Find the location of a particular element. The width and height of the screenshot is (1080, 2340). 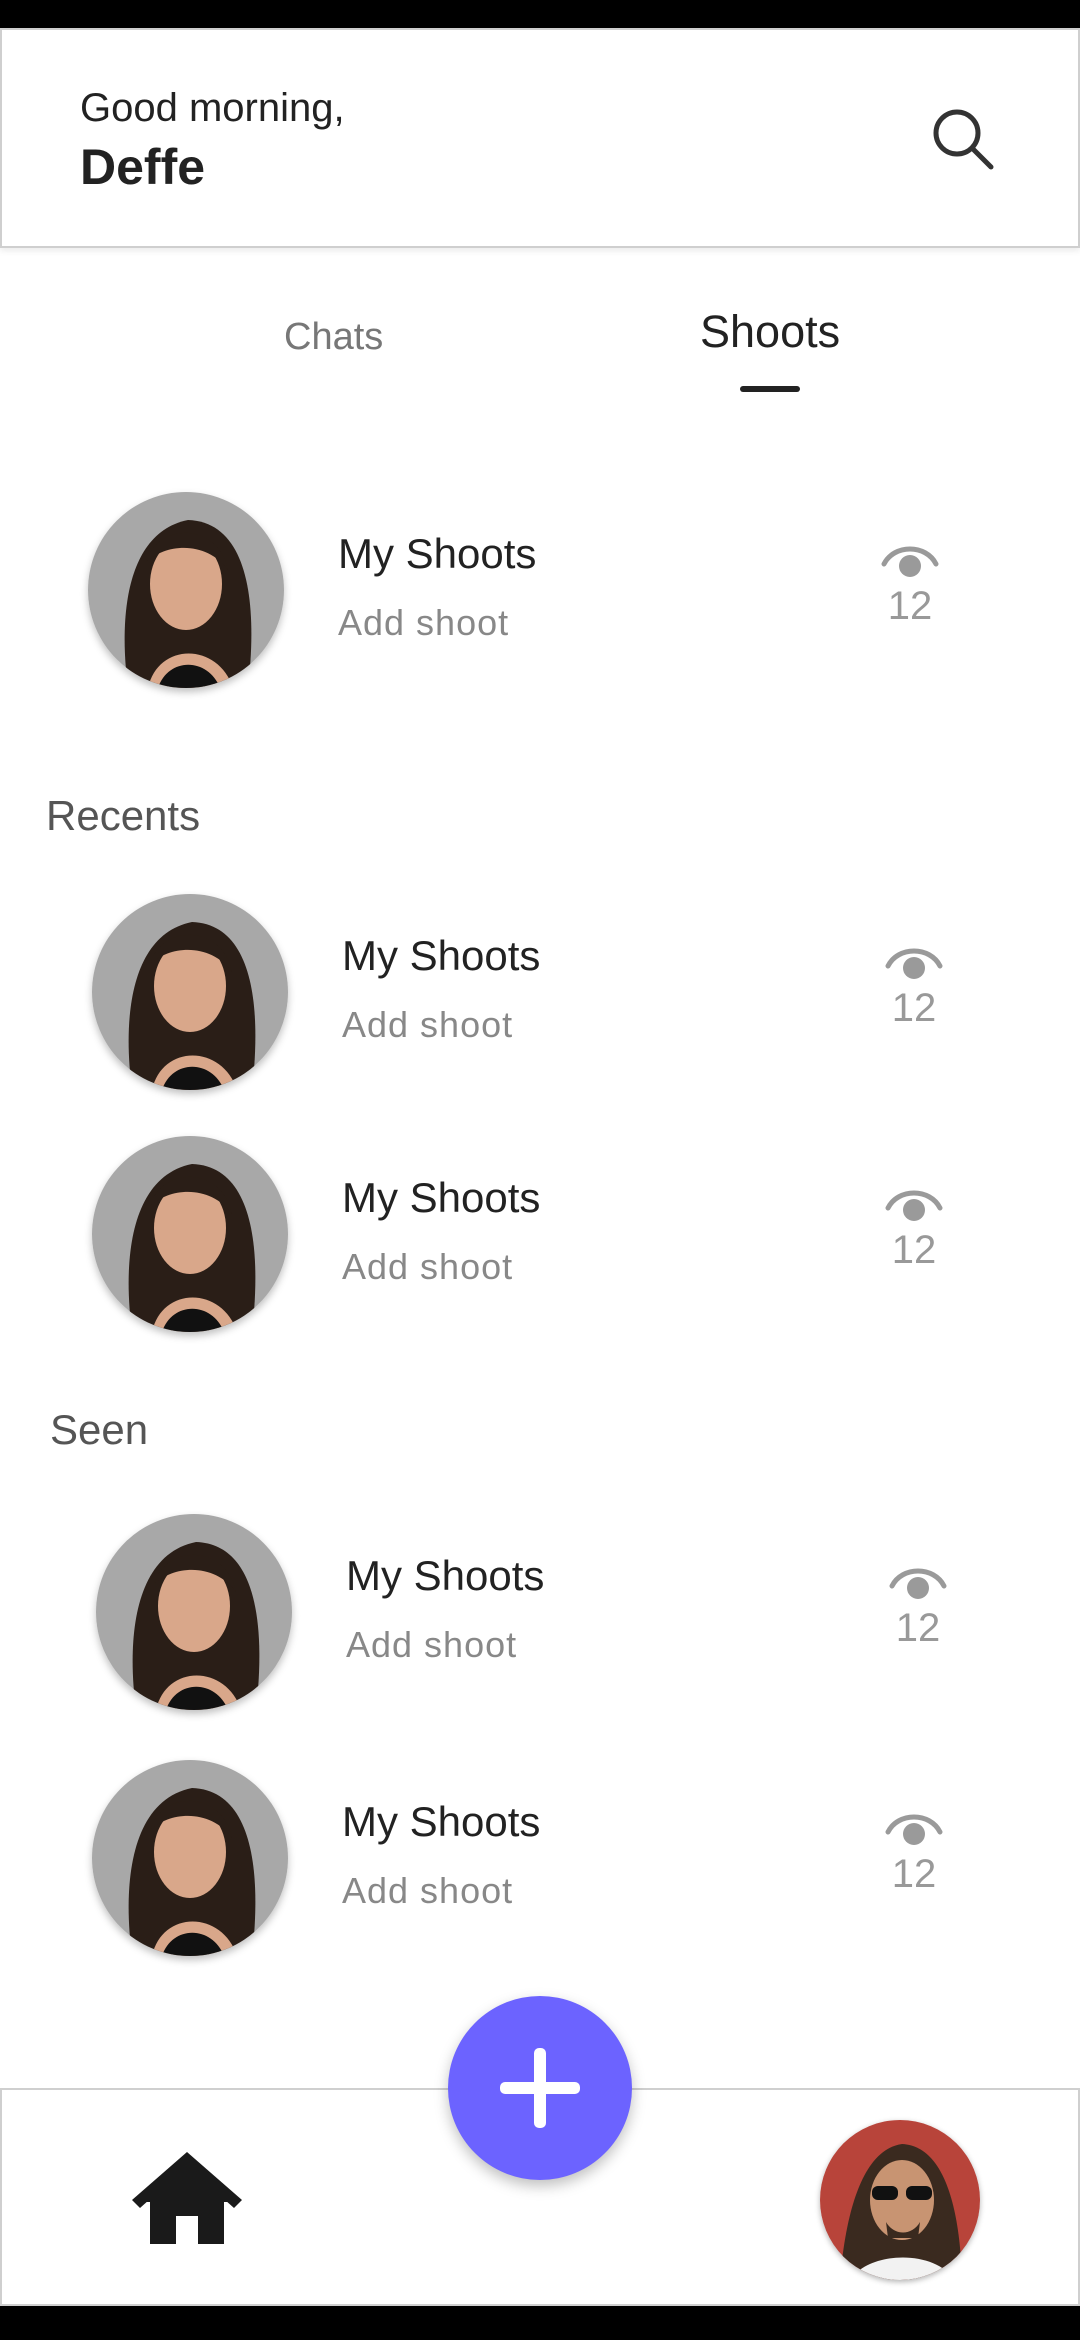

home-icon is located at coordinates (187, 2198).